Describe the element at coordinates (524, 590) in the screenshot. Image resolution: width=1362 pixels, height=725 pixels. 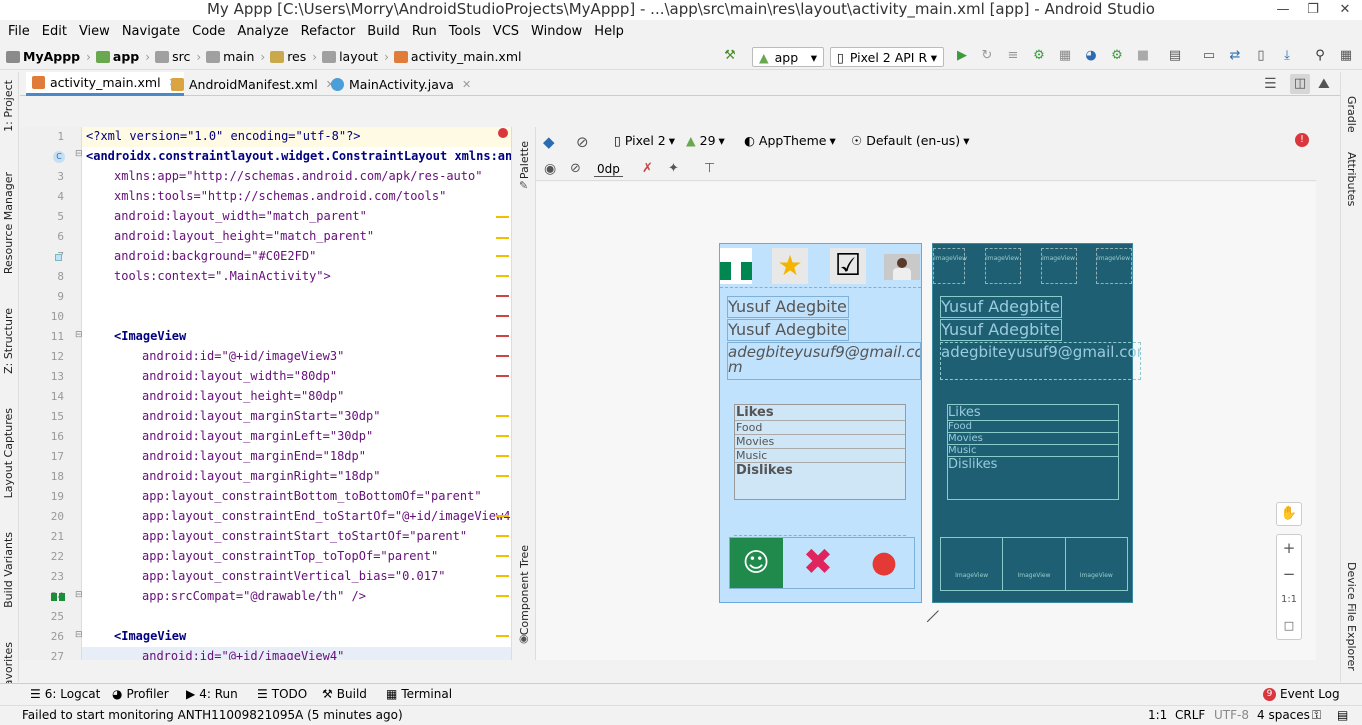
I see `component-tree-tab: Component Tree` at that location.